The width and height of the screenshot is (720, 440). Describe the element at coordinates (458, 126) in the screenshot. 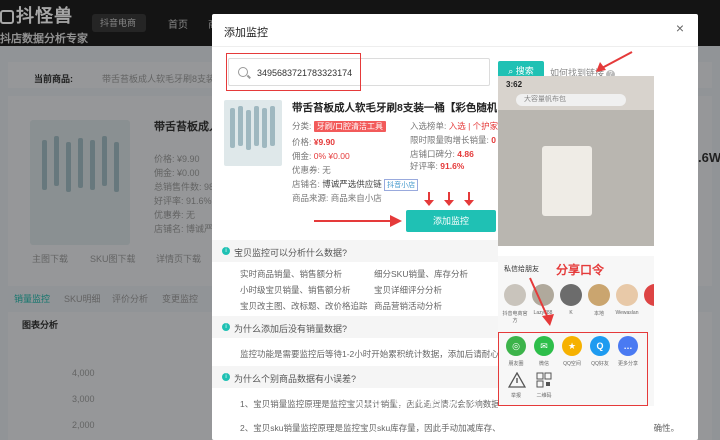

I see `product-rank: 入选榜单: 入选 | 个护家清` at that location.